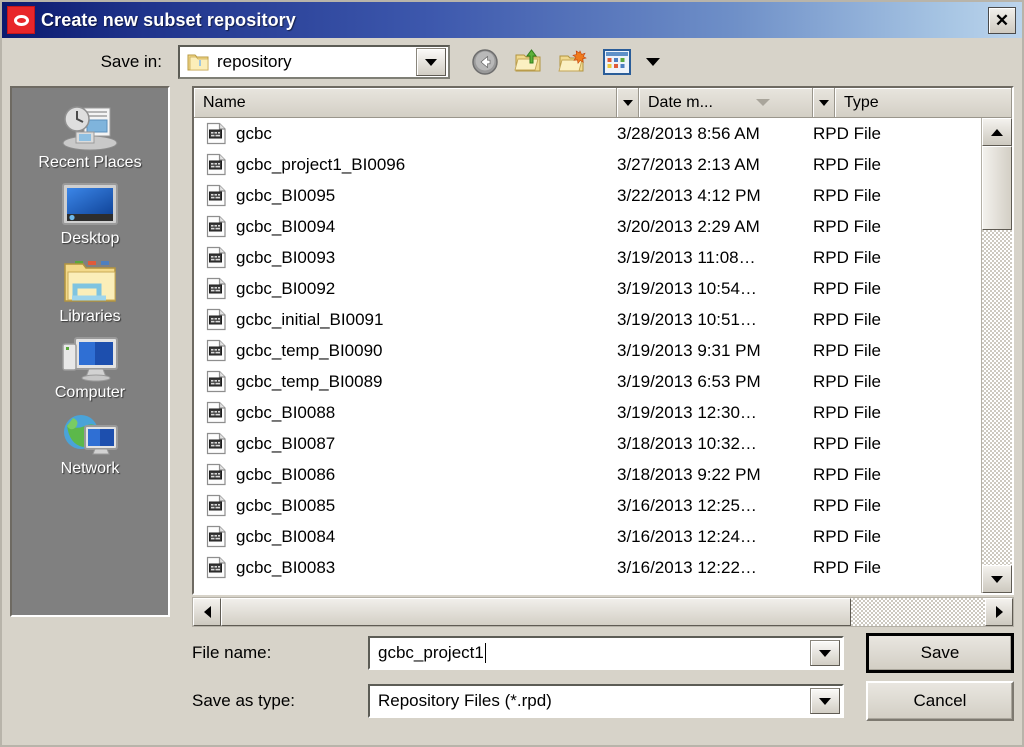 Image resolution: width=1024 pixels, height=747 pixels. I want to click on table-row: gcbc 3/28/2013 8:56 AM RPD File, so click(587, 133).